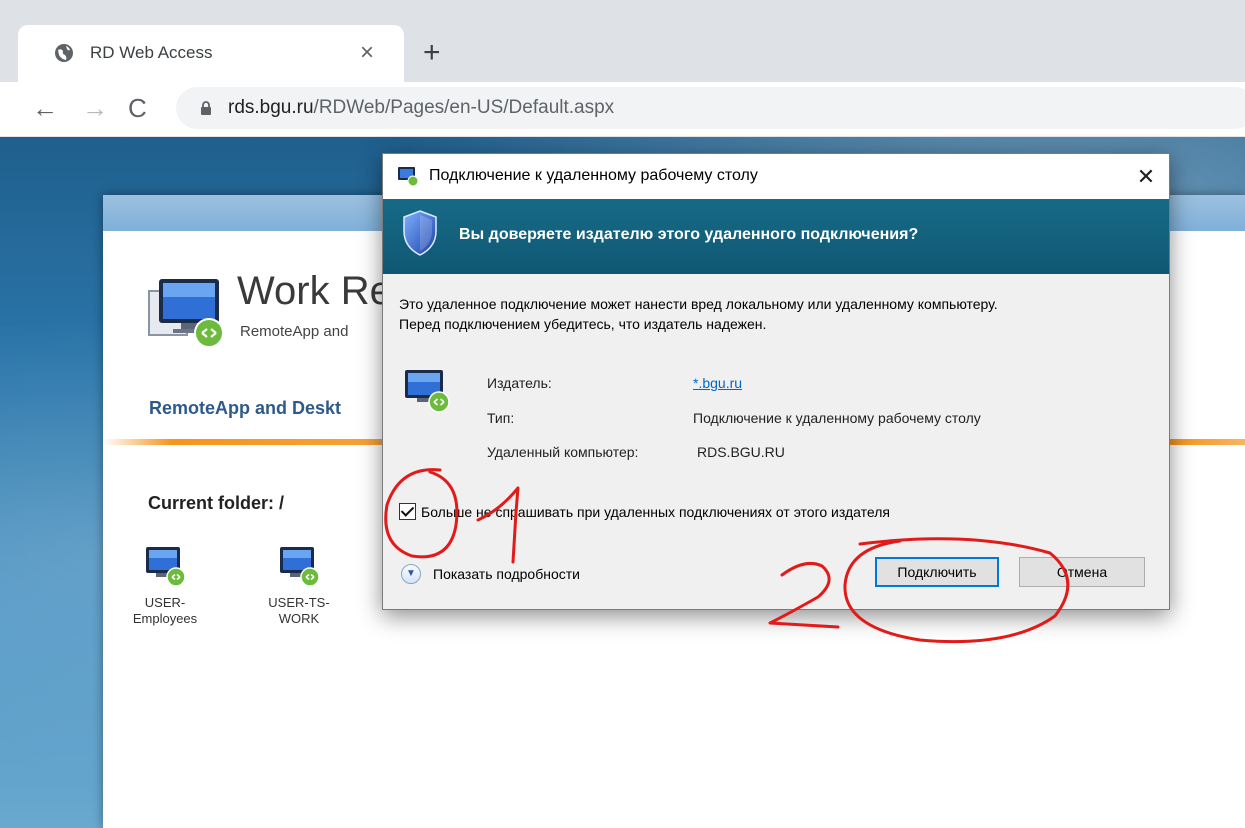  Describe the element at coordinates (137, 108) in the screenshot. I see `reload-button: C` at that location.